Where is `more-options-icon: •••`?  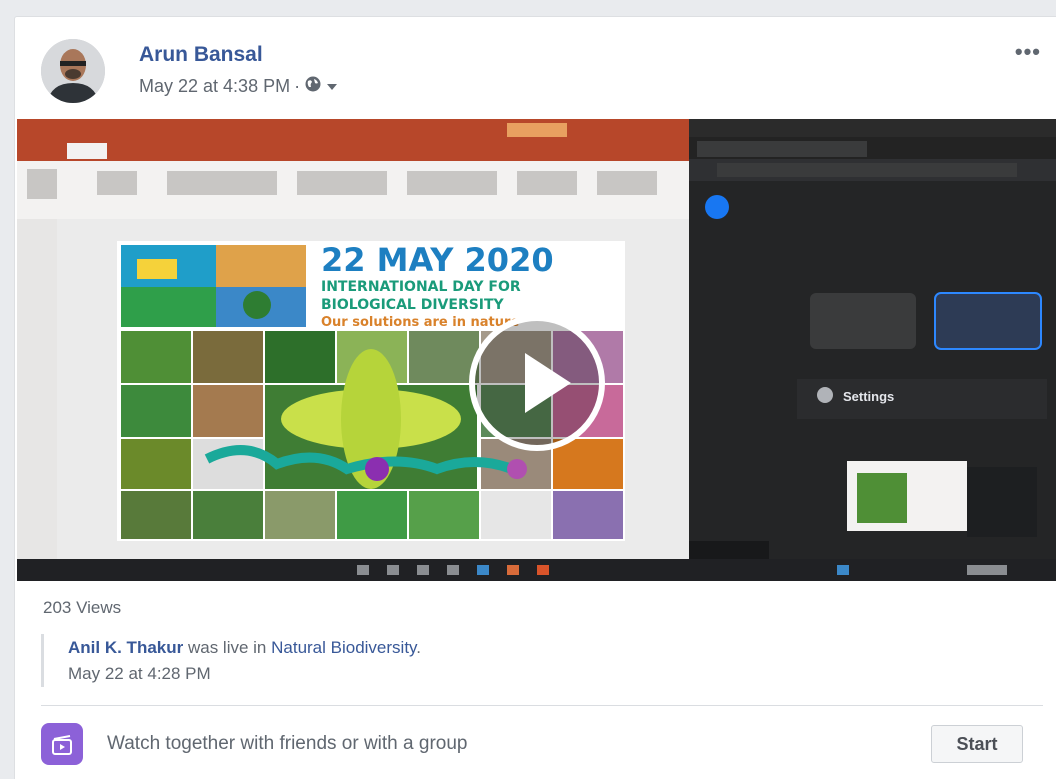
more-options-icon: ••• is located at coordinates (1028, 52).